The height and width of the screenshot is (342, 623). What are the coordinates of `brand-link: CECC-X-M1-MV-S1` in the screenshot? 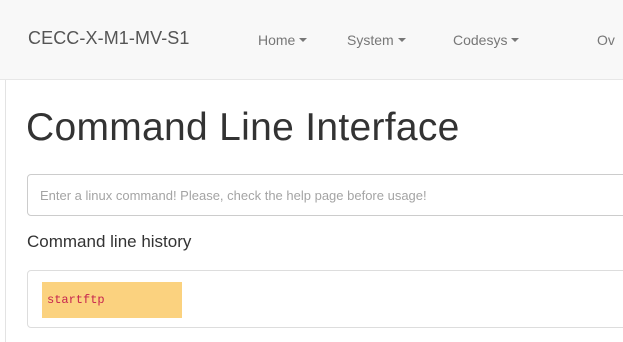 It's located at (109, 38).